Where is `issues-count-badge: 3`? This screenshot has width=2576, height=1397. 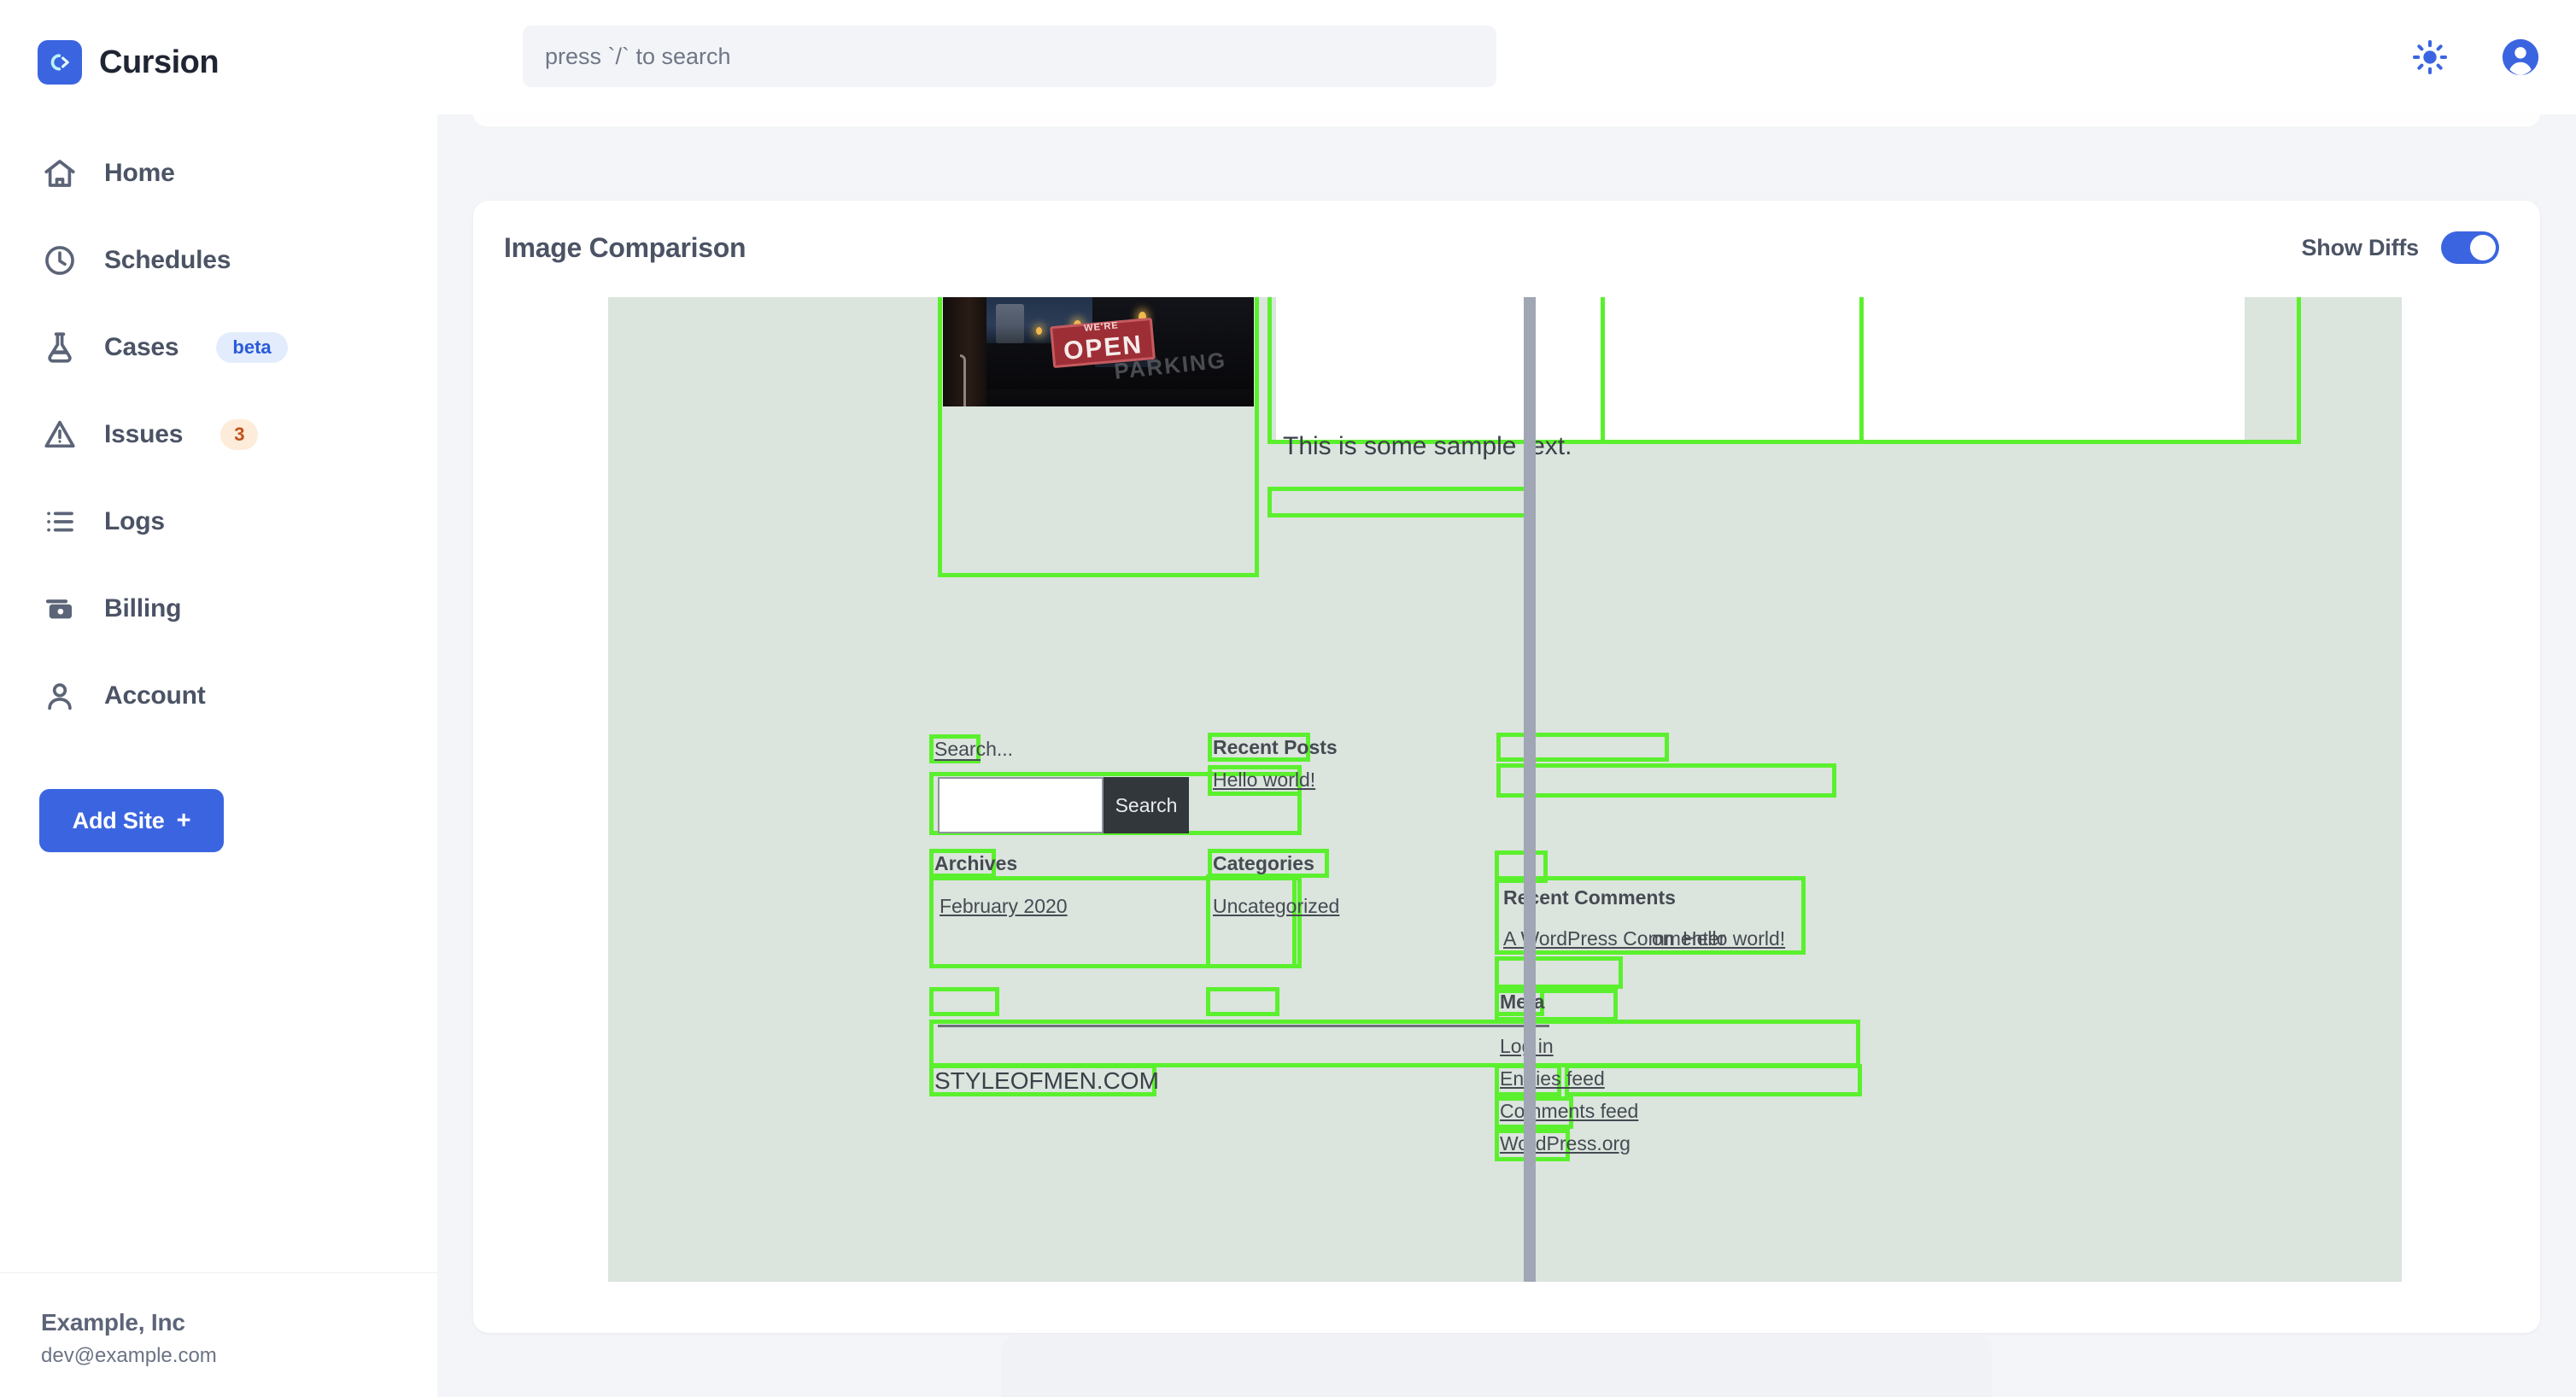 issues-count-badge: 3 is located at coordinates (239, 434).